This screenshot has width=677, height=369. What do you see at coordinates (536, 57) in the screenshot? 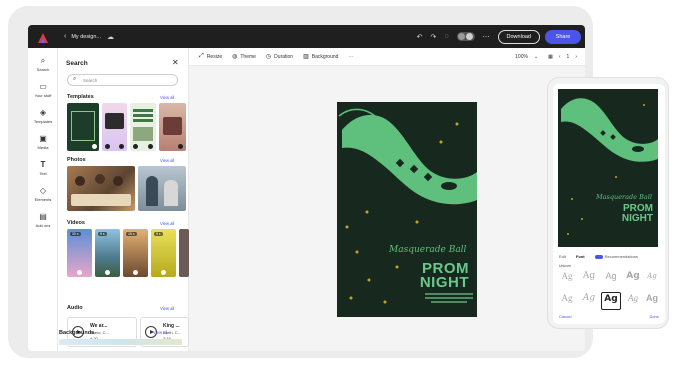
I see `chevron-down-icon: ⌄` at bounding box center [536, 57].